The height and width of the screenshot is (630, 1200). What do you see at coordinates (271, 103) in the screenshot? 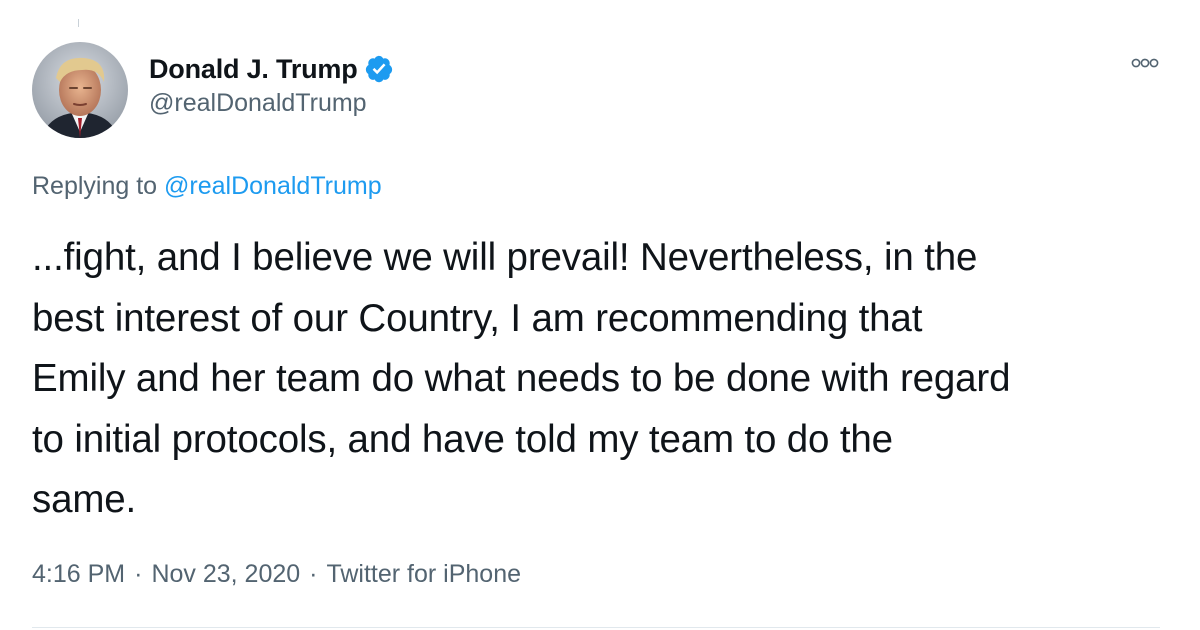
I see `author-handle: @realDonaldTrump` at bounding box center [271, 103].